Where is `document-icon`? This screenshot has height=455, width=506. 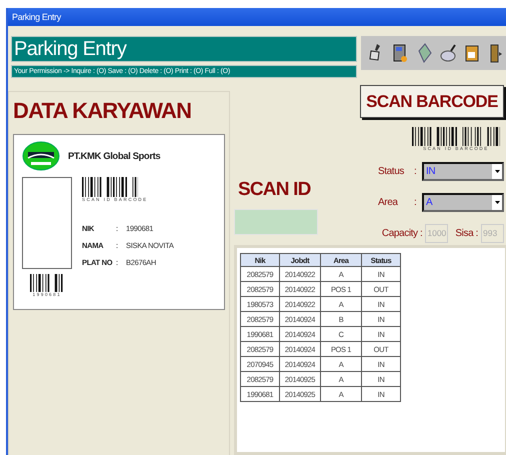
document-icon is located at coordinates (424, 53).